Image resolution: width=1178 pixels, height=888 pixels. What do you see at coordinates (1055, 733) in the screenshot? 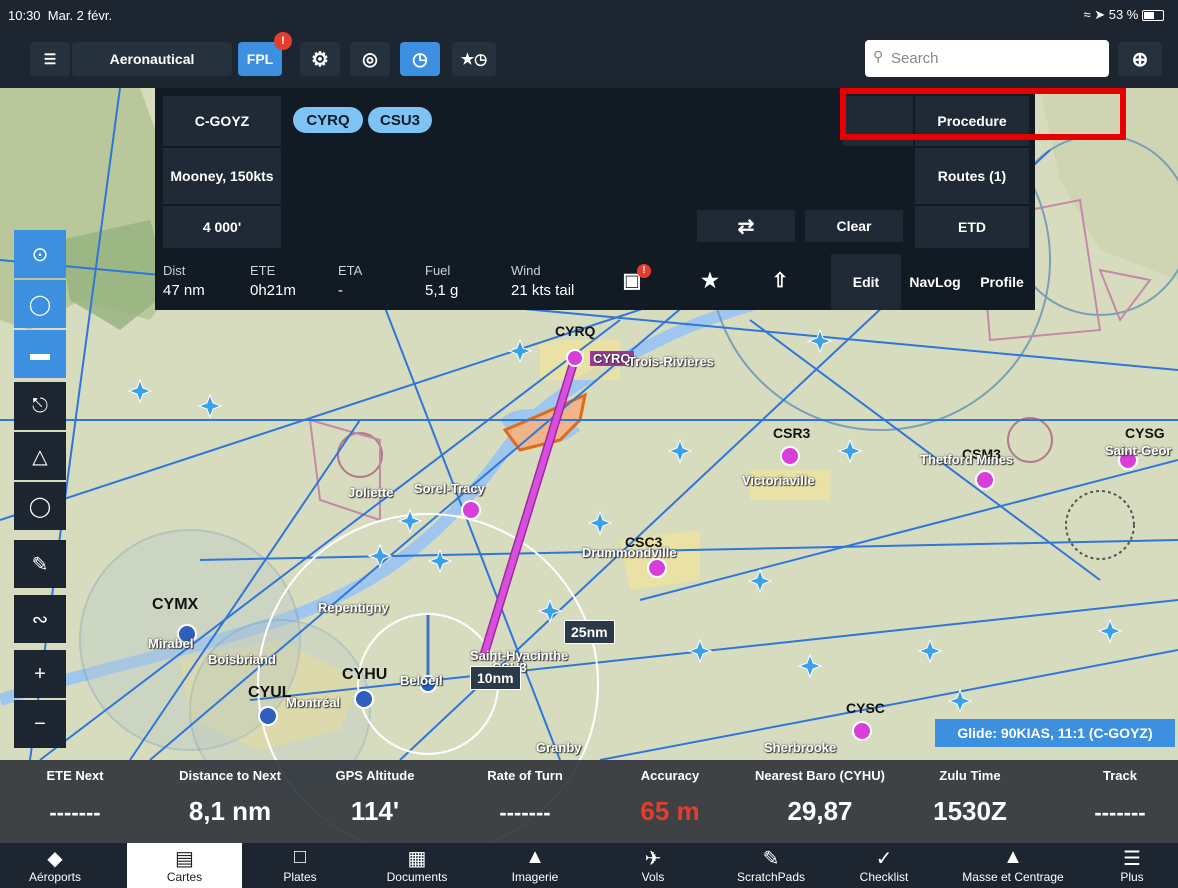
I see `glide-advisory: Glide: 90KIAS, 11:1 (C-GOYZ)` at bounding box center [1055, 733].